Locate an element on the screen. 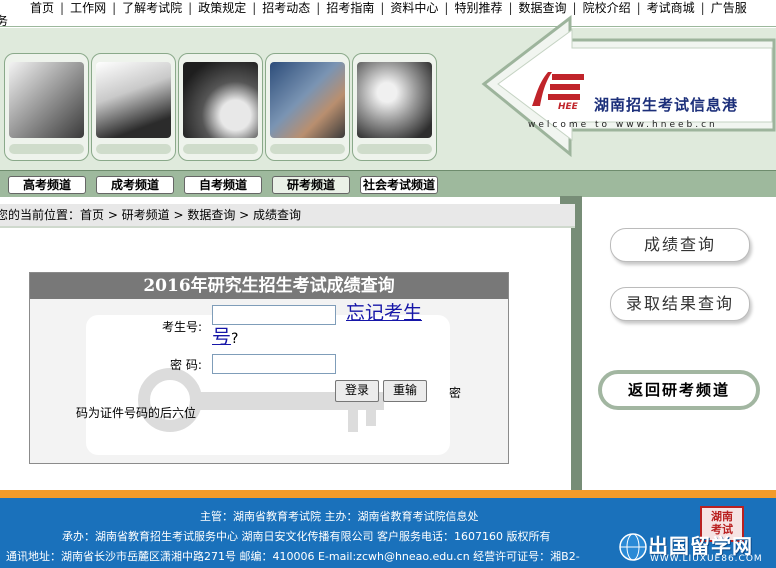  password-hint: 码为证件号码的后六位 is located at coordinates (136, 413).